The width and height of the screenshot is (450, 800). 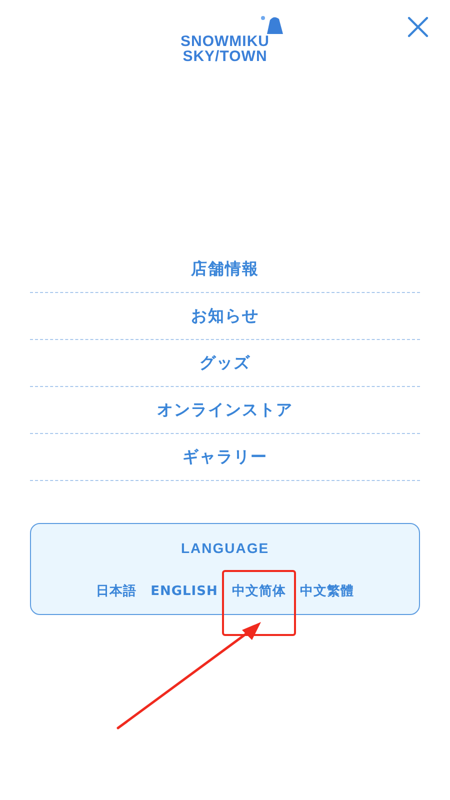 What do you see at coordinates (225, 363) in the screenshot?
I see `menu-link: グッズ` at bounding box center [225, 363].